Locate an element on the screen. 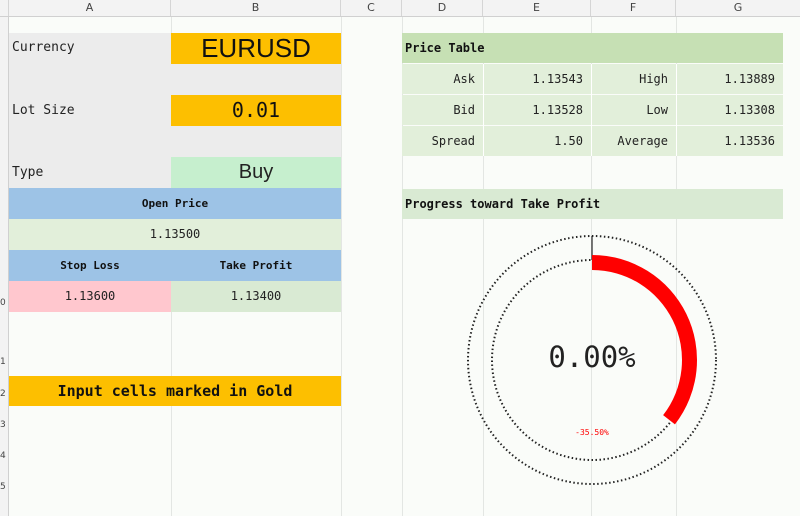  type-label: Type is located at coordinates (90, 172).